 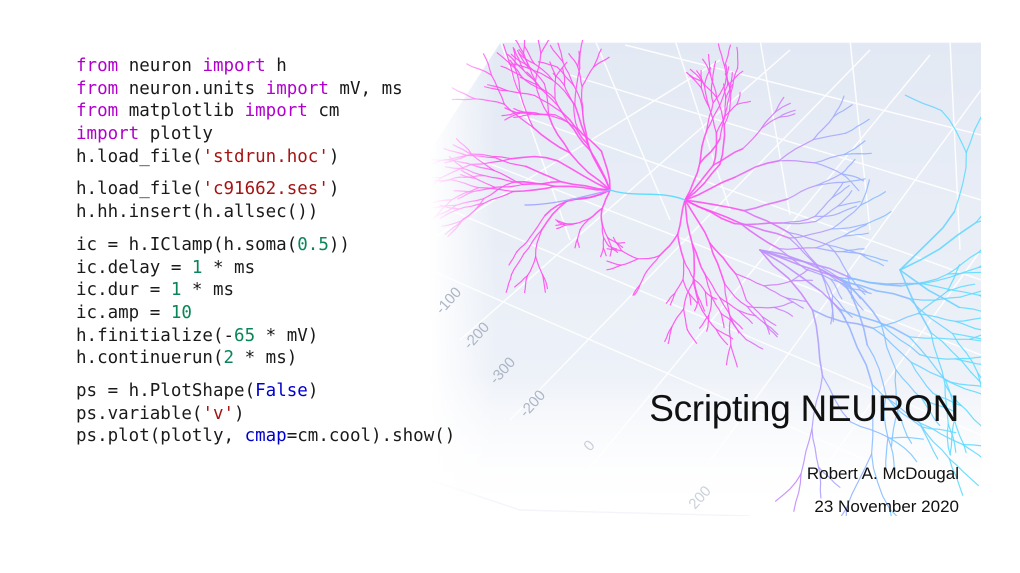 I want to click on code-line: from neuron import h, so click(x=265, y=66).